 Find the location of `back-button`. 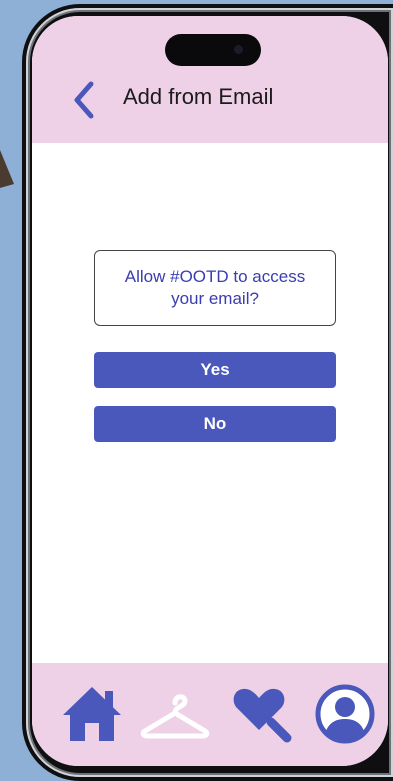

back-button is located at coordinates (84, 100).